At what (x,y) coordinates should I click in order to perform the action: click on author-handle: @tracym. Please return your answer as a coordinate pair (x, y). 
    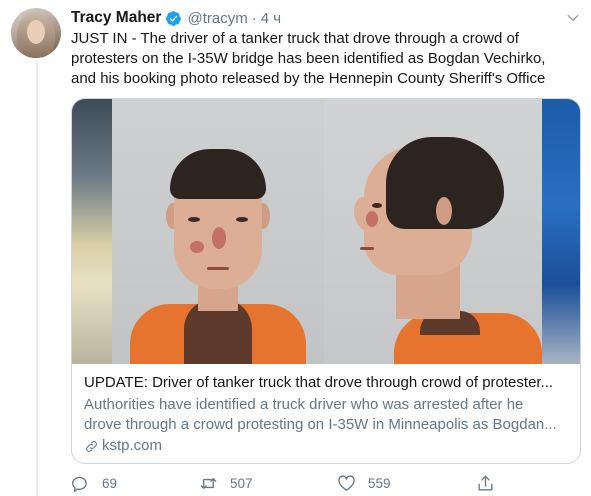
    Looking at the image, I should click on (217, 18).